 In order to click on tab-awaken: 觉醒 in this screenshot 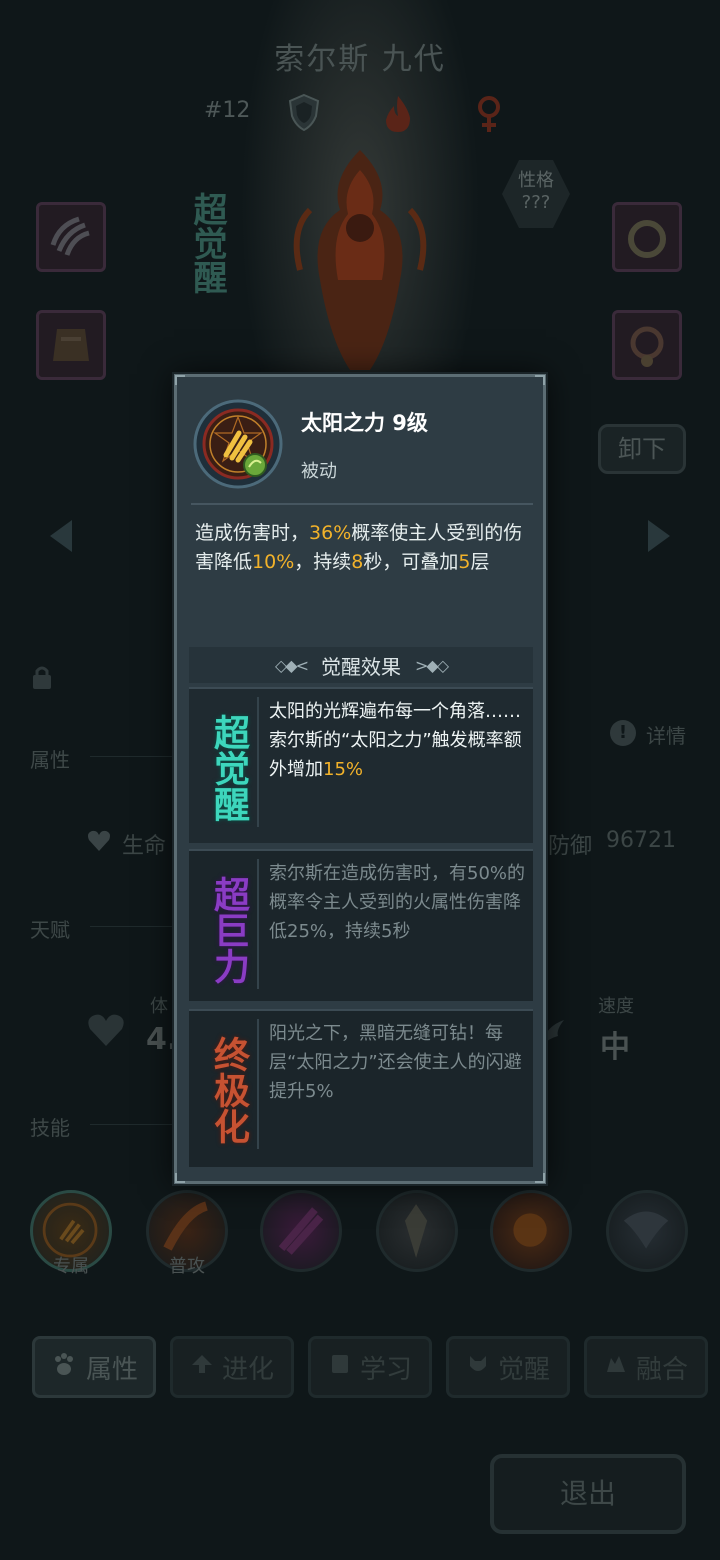, I will do `click(508, 1367)`.